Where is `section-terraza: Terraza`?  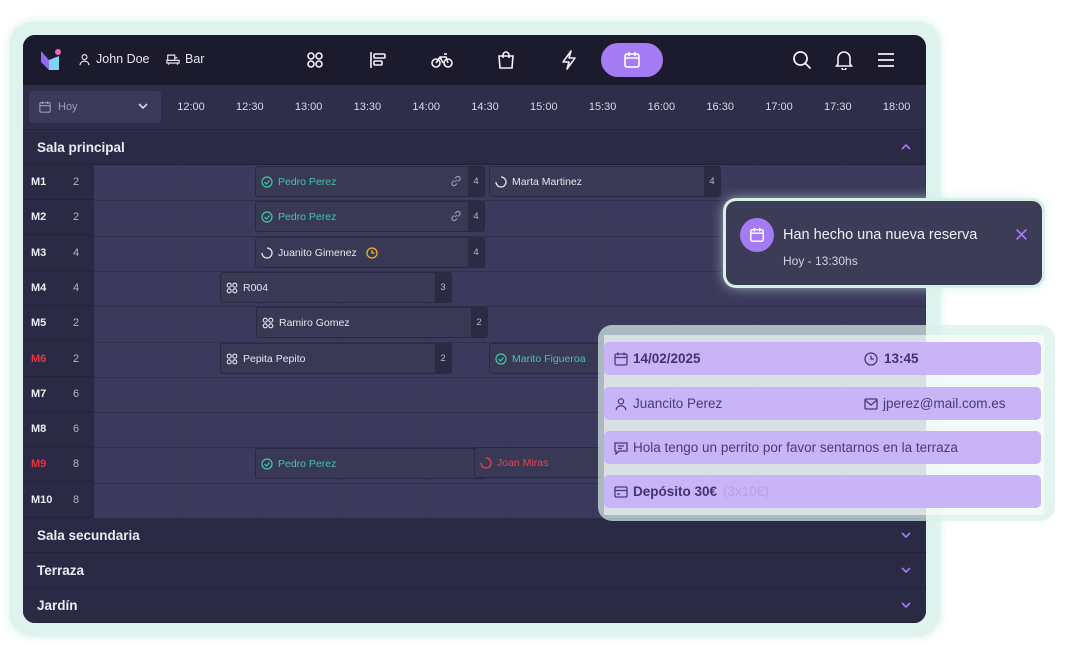 section-terraza: Terraza is located at coordinates (474, 570).